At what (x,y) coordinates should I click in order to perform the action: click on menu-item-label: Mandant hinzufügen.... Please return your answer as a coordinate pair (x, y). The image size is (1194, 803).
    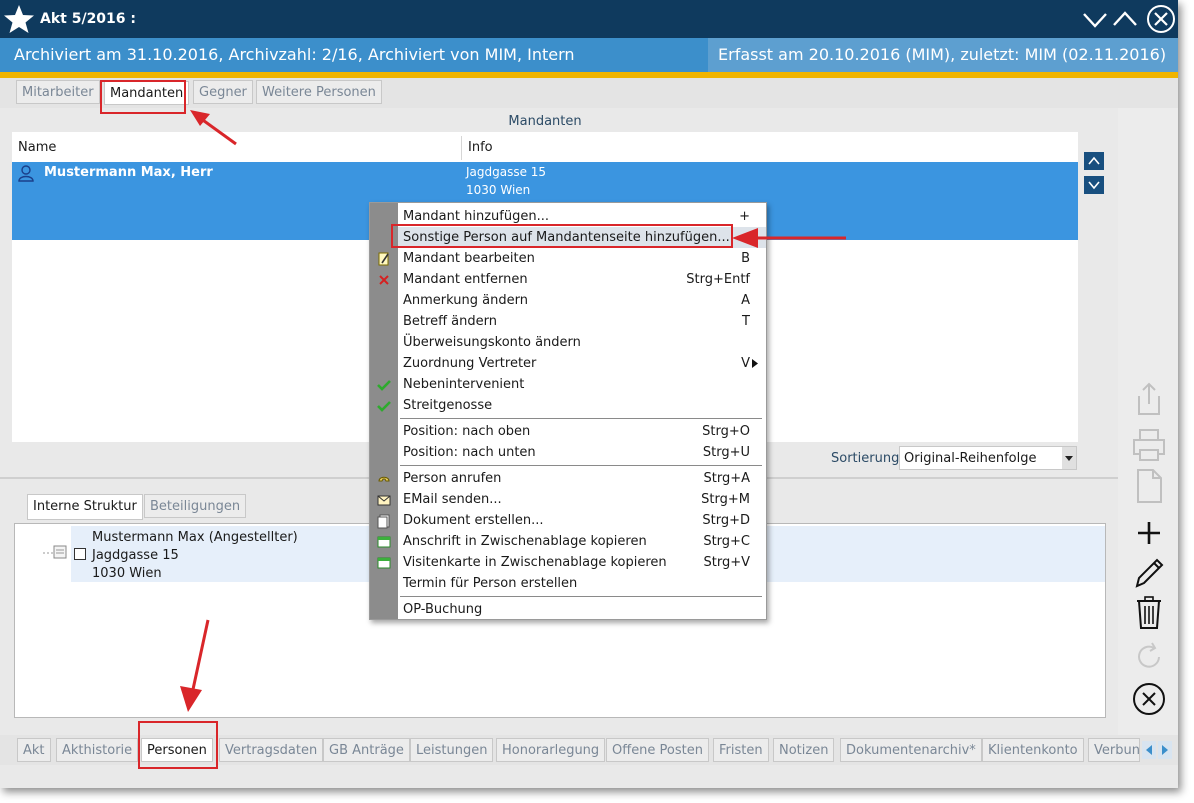
    Looking at the image, I should click on (476, 216).